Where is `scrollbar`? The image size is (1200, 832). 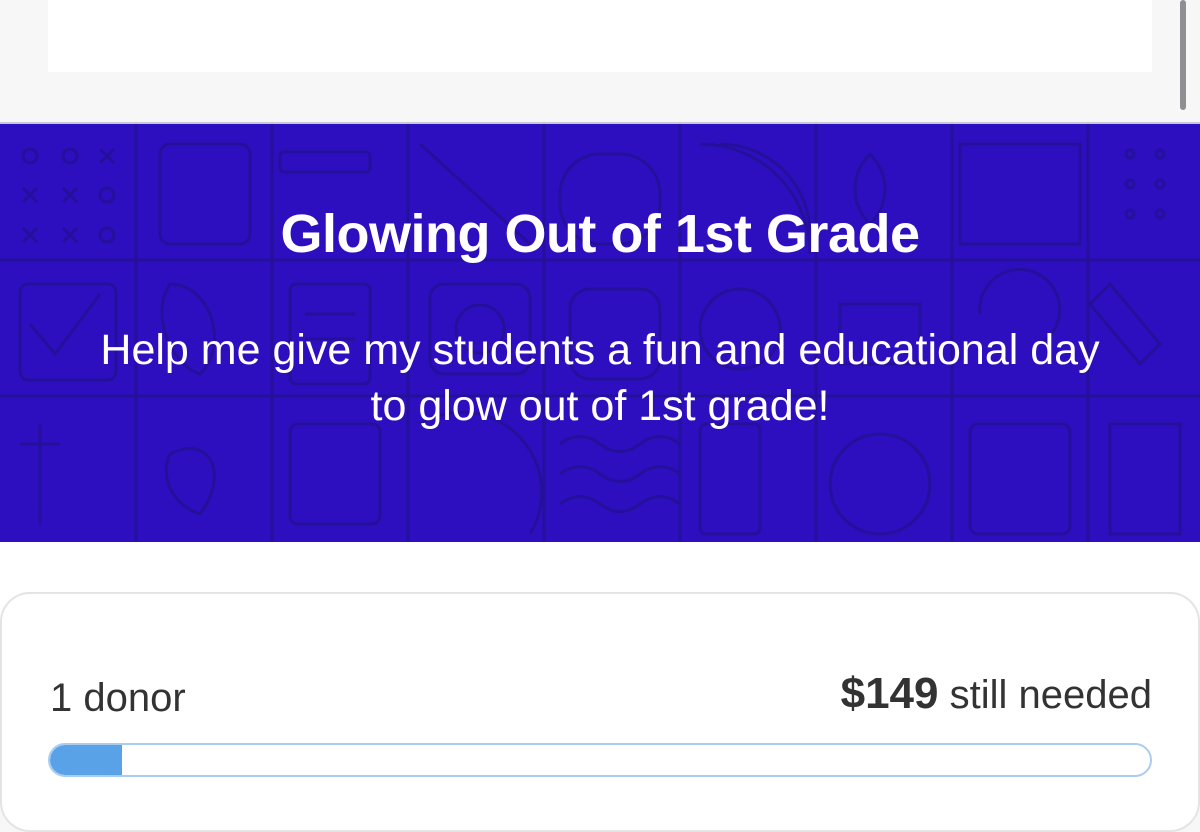
scrollbar is located at coordinates (1183, 55).